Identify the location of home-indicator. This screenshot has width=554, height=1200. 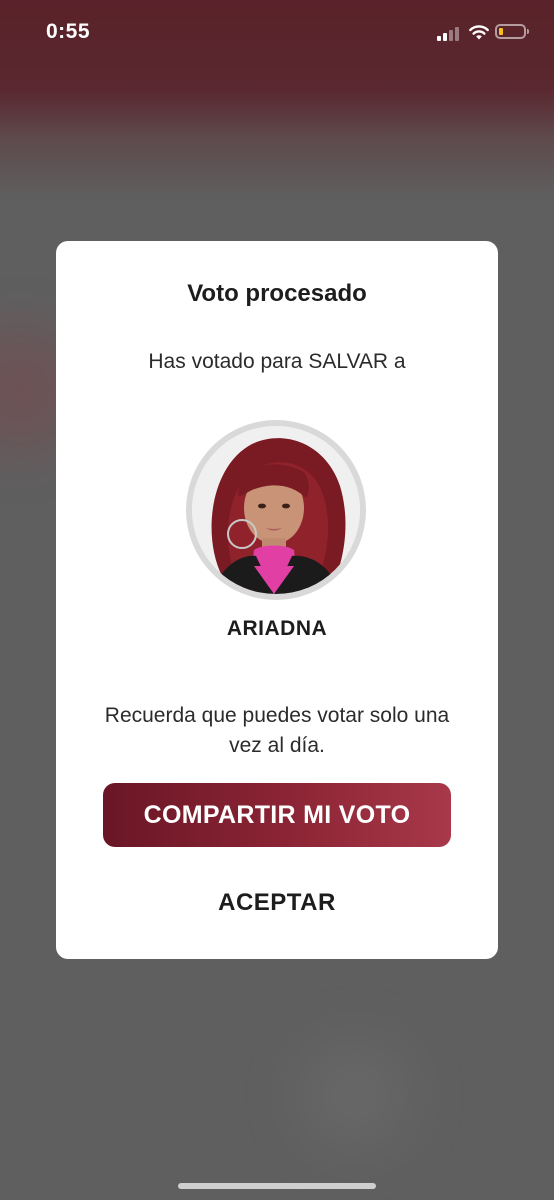
(277, 1186).